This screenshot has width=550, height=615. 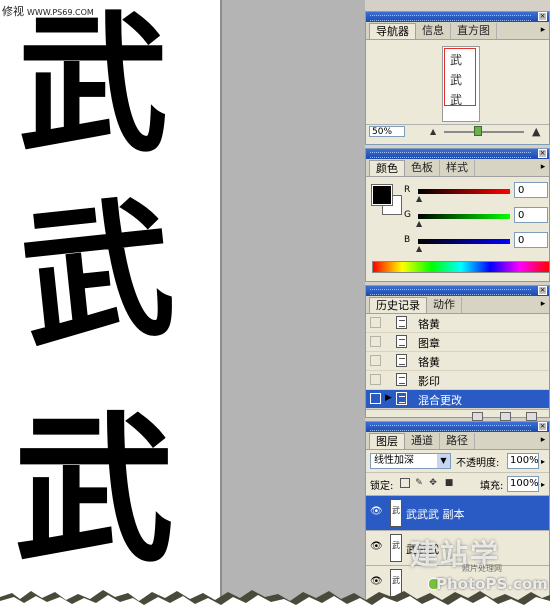 What do you see at coordinates (505, 416) in the screenshot?
I see `new-snapshot-icon` at bounding box center [505, 416].